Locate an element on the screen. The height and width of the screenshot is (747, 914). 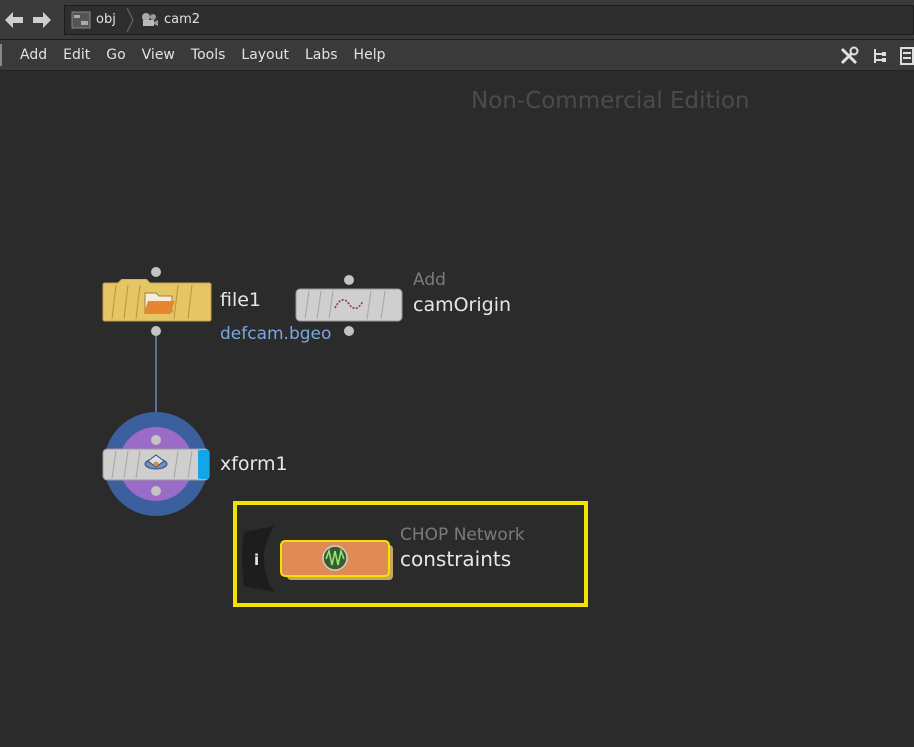
menu-go: Go is located at coordinates (115, 55).